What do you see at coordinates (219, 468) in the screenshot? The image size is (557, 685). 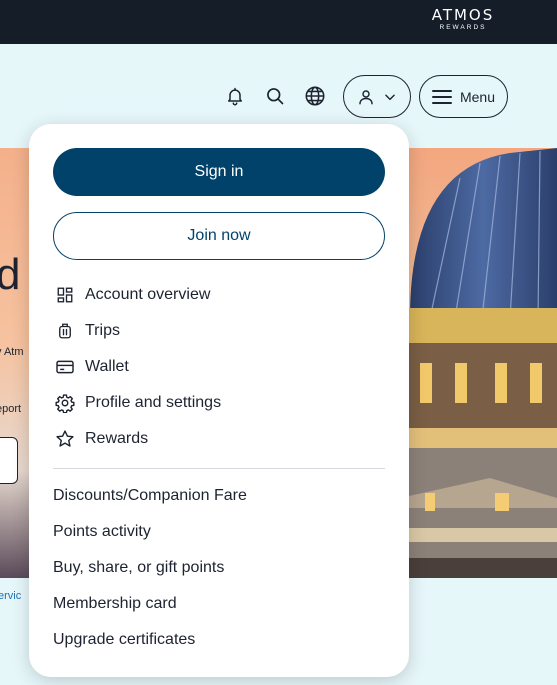 I see `panel-divider` at bounding box center [219, 468].